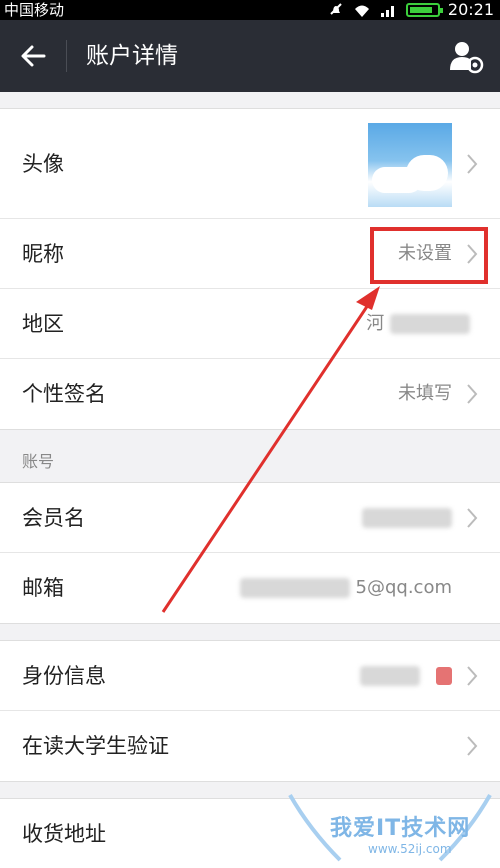  Describe the element at coordinates (43, 588) in the screenshot. I see `email-label: 邮箱` at that location.